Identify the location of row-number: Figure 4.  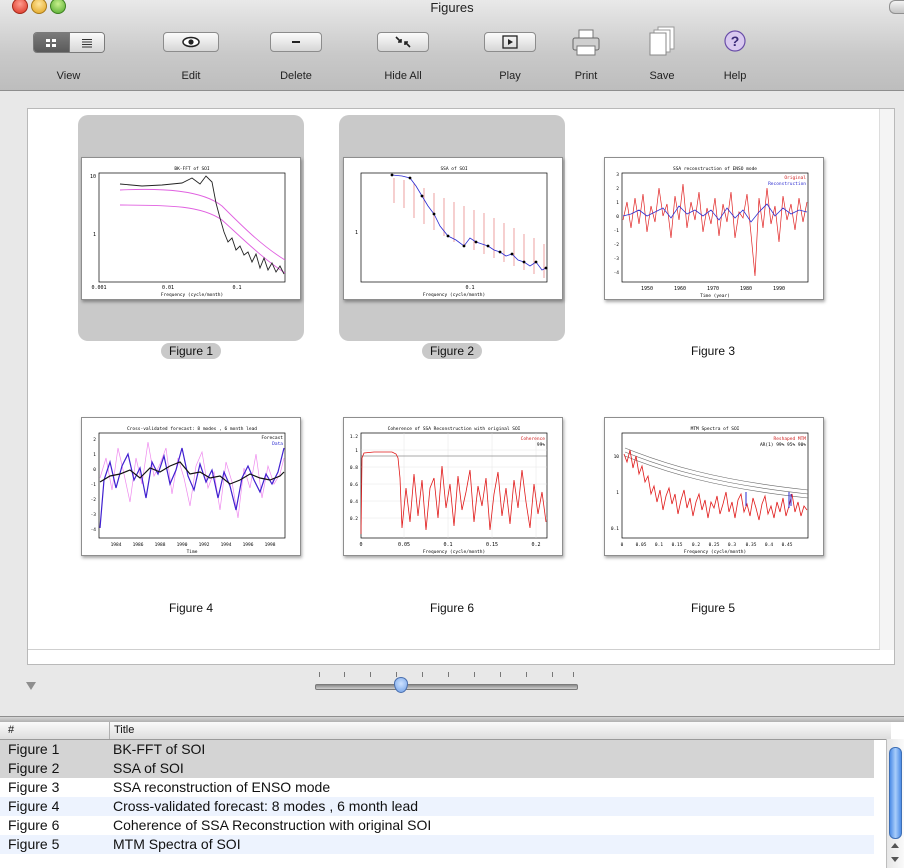
(34, 806).